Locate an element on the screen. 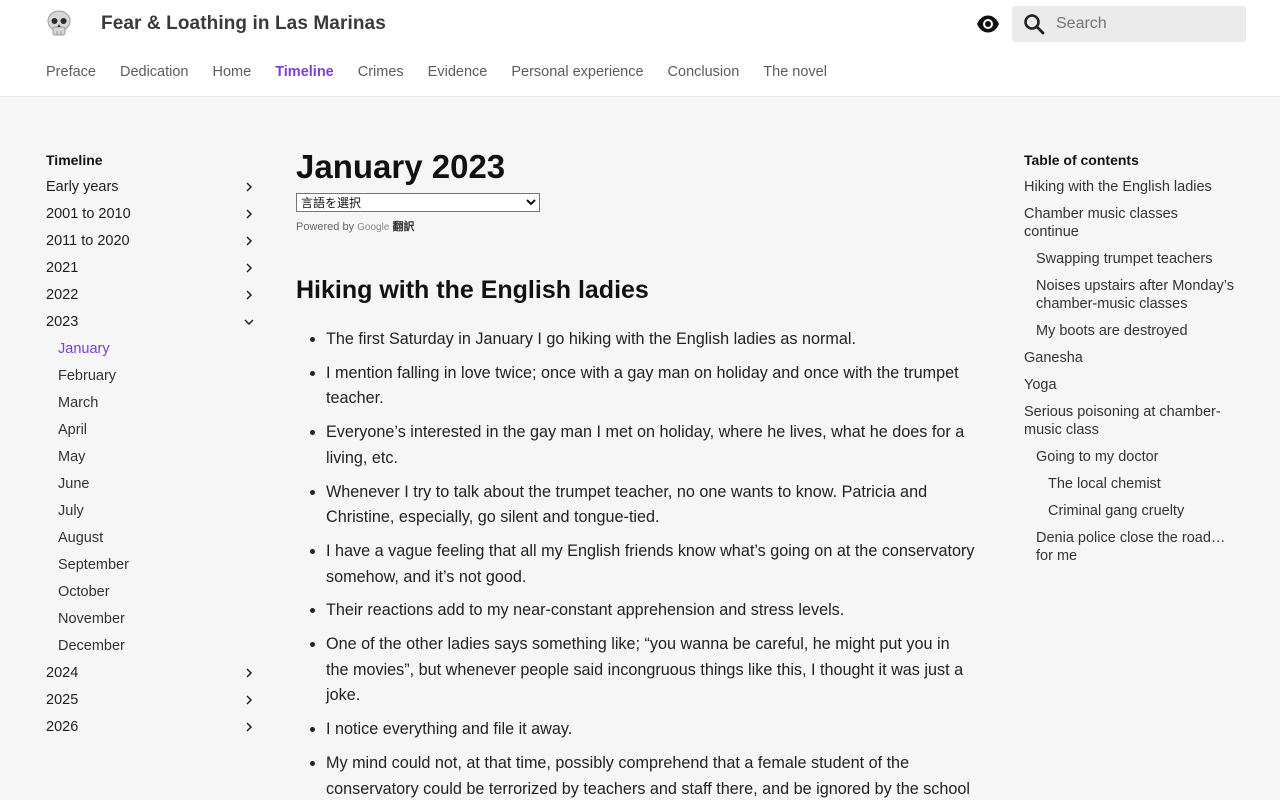 This screenshot has width=1280, height=800. skull-logo-icon is located at coordinates (59, 24).